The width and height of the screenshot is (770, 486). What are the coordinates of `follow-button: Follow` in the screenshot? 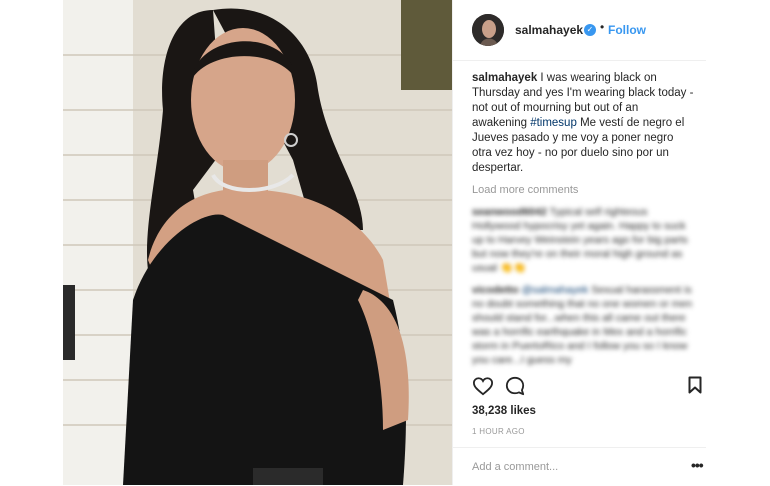 It's located at (627, 30).